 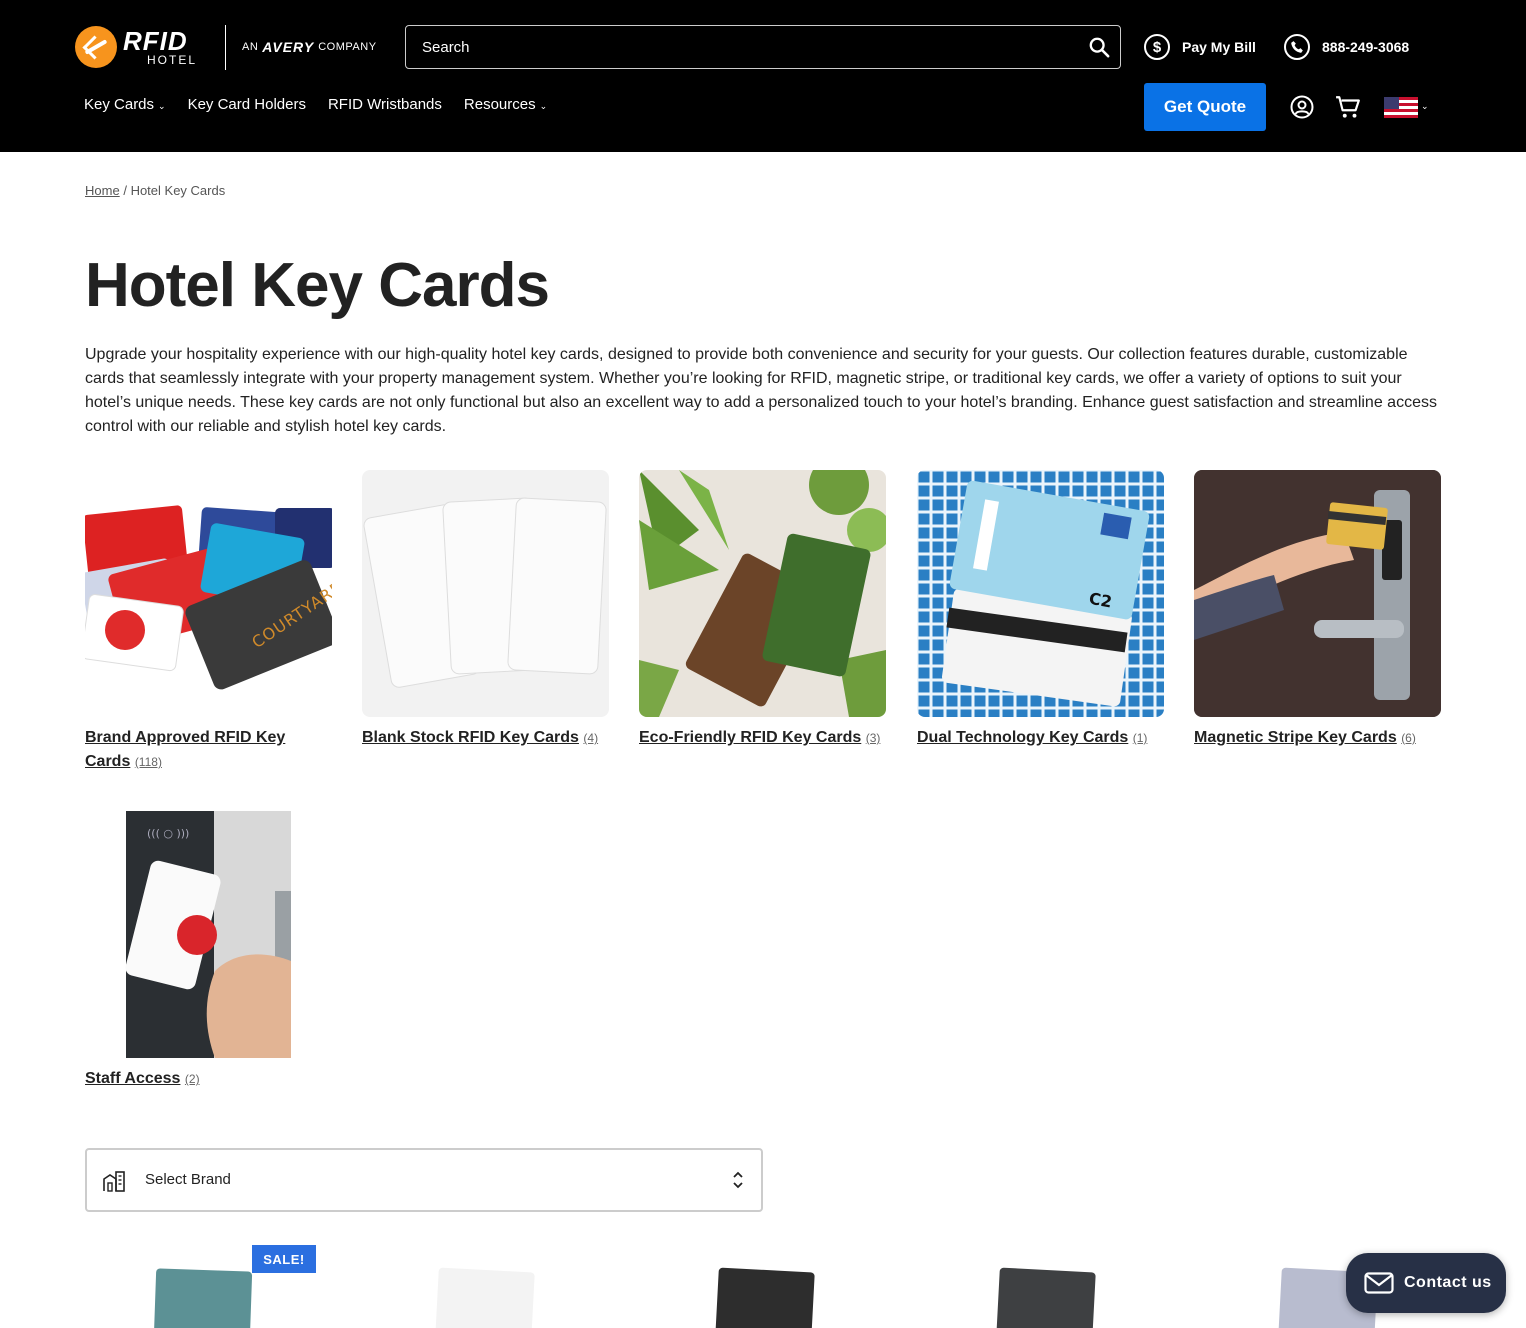 I want to click on phone-number: 888-249-3068, so click(x=1366, y=47).